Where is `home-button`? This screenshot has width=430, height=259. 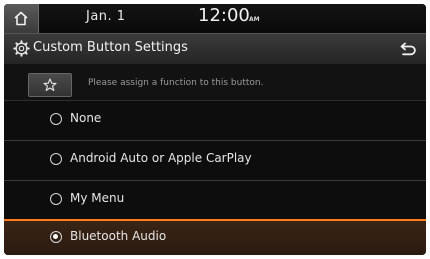 home-button is located at coordinates (21, 18).